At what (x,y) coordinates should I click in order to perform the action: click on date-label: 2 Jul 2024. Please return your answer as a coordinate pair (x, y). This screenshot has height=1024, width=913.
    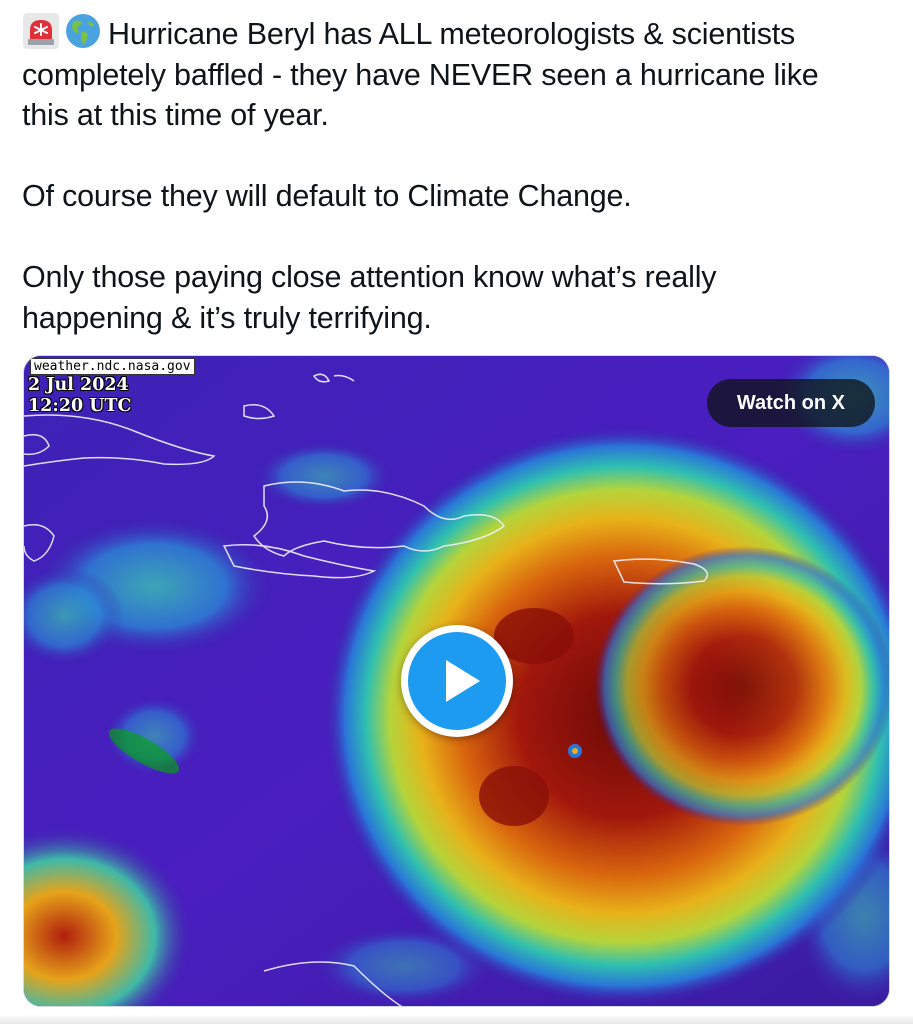
    Looking at the image, I should click on (78, 385).